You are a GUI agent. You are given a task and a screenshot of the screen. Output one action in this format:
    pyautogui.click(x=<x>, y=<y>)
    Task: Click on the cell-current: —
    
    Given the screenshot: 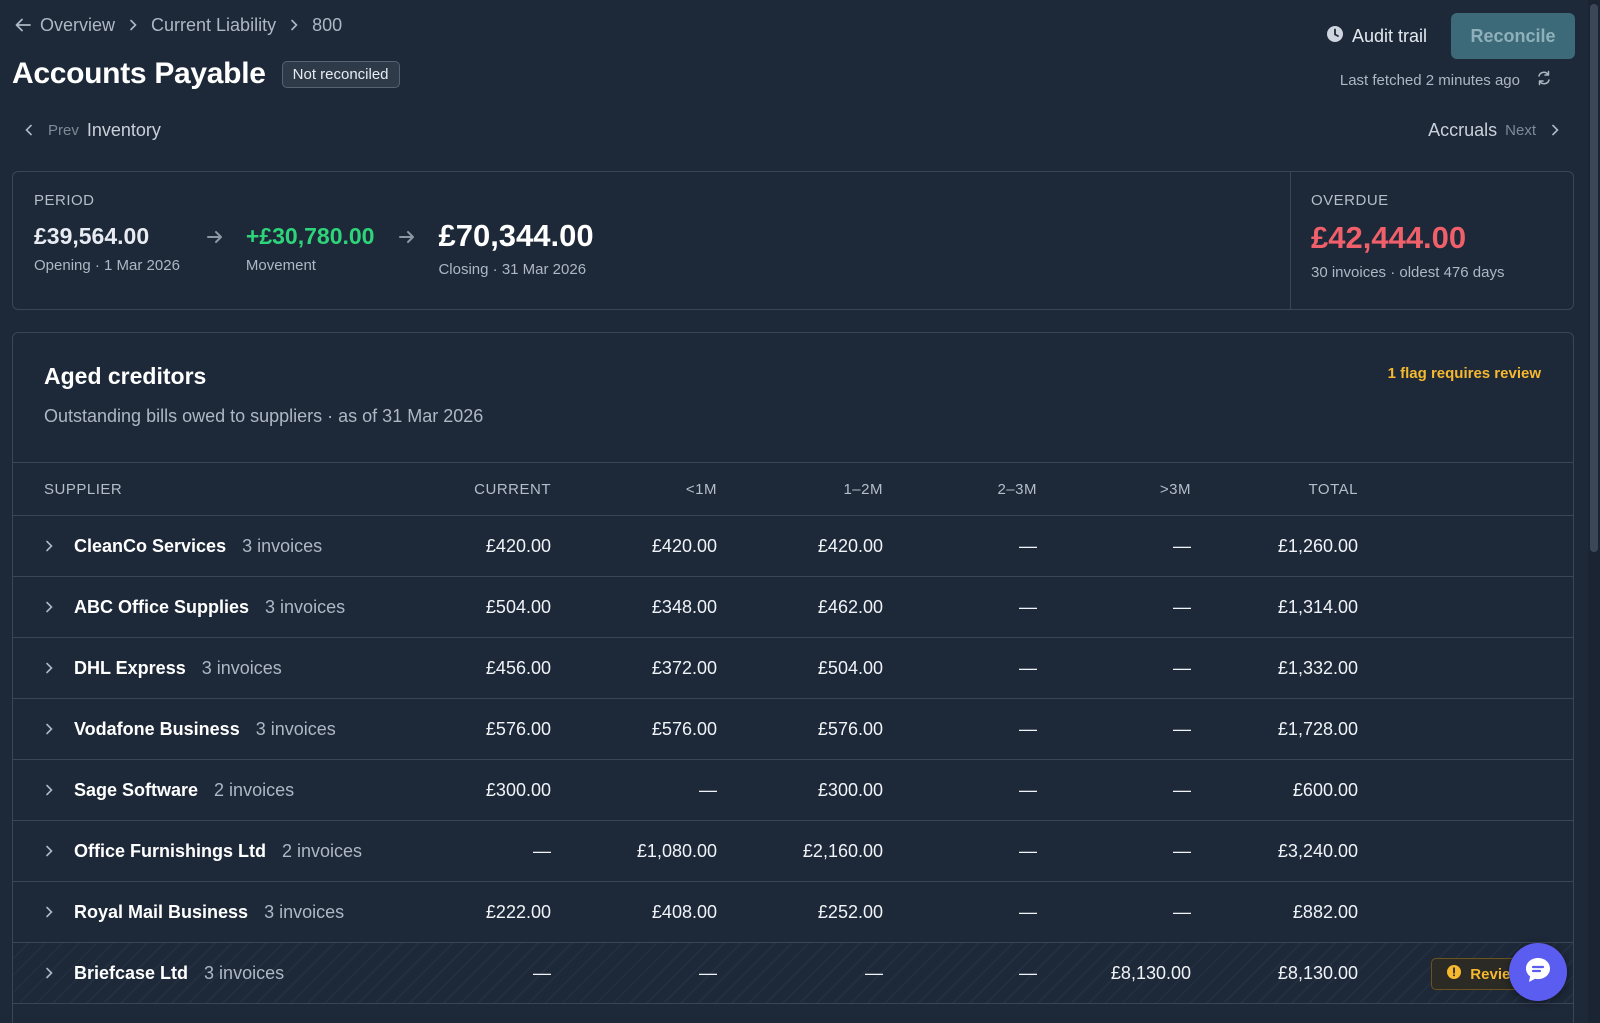 What is the action you would take?
    pyautogui.click(x=542, y=850)
    